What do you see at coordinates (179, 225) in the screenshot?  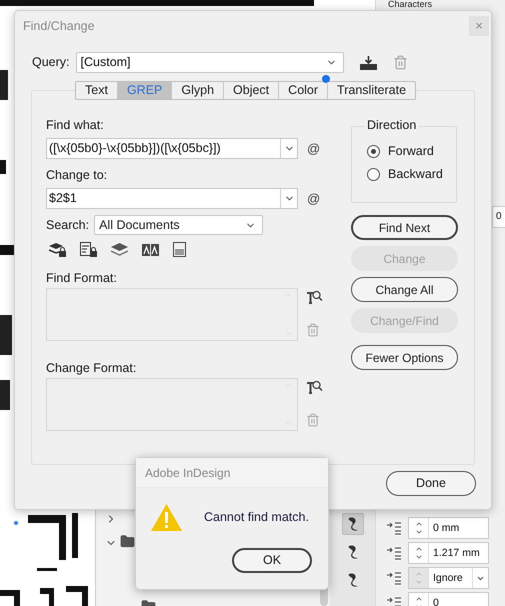 I see `search-dropdown: All Documents` at bounding box center [179, 225].